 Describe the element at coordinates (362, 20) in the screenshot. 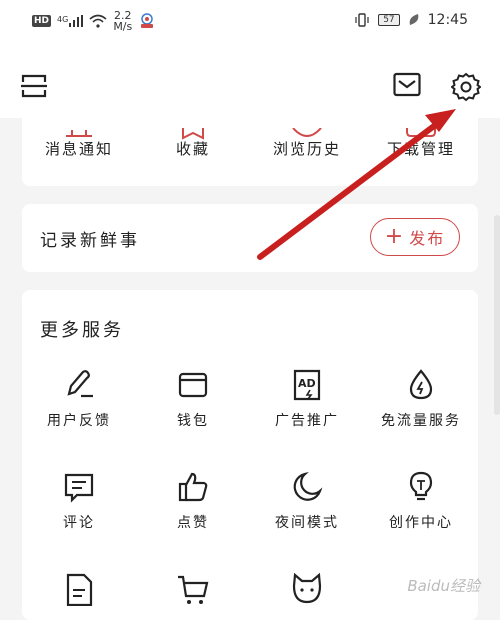

I see `vibrate-icon` at that location.